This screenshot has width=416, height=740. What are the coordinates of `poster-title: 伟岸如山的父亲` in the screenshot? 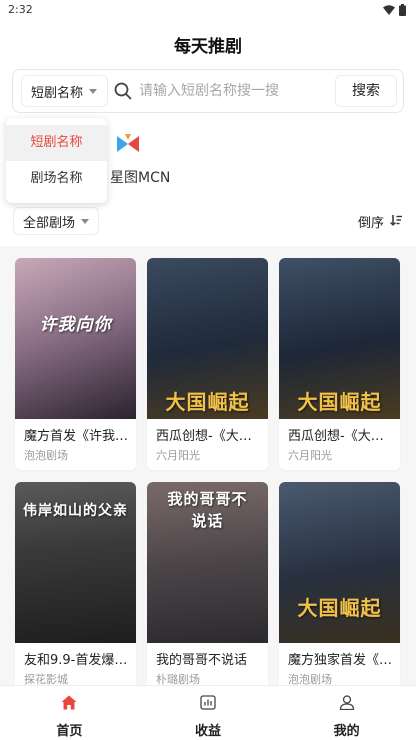 It's located at (75, 511).